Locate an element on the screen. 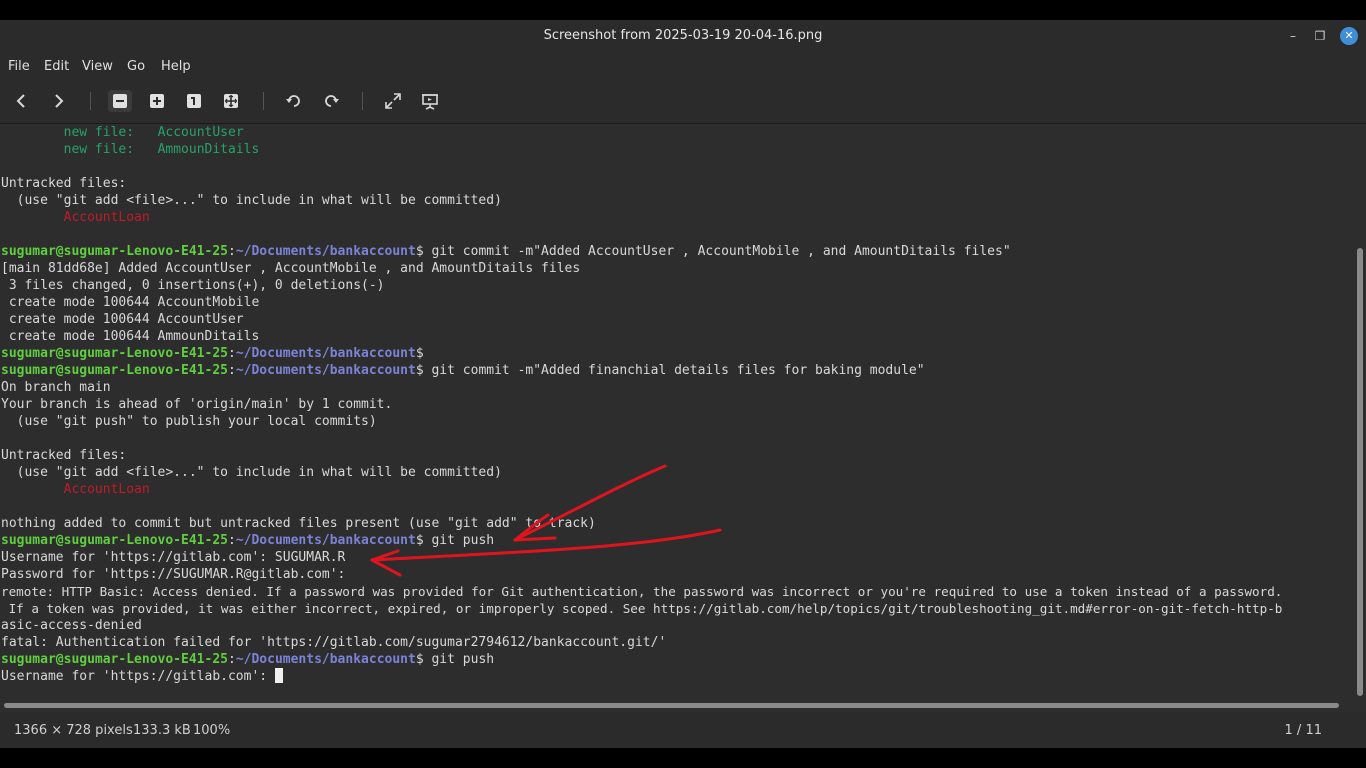 This screenshot has height=768, width=1366. maximize-button: ❐ is located at coordinates (1320, 36).